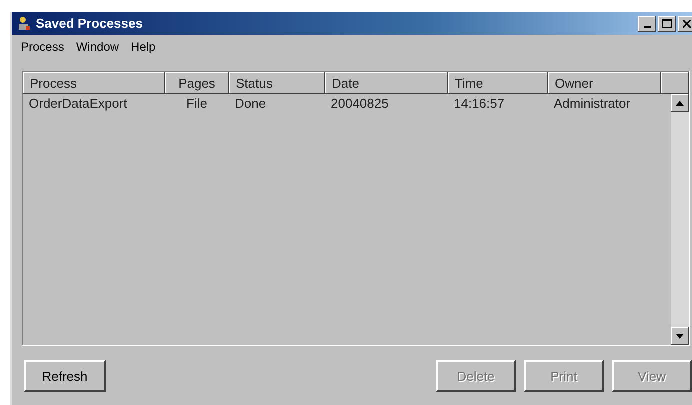 Image resolution: width=692 pixels, height=405 pixels. Describe the element at coordinates (197, 83) in the screenshot. I see `column-header: Pages` at that location.